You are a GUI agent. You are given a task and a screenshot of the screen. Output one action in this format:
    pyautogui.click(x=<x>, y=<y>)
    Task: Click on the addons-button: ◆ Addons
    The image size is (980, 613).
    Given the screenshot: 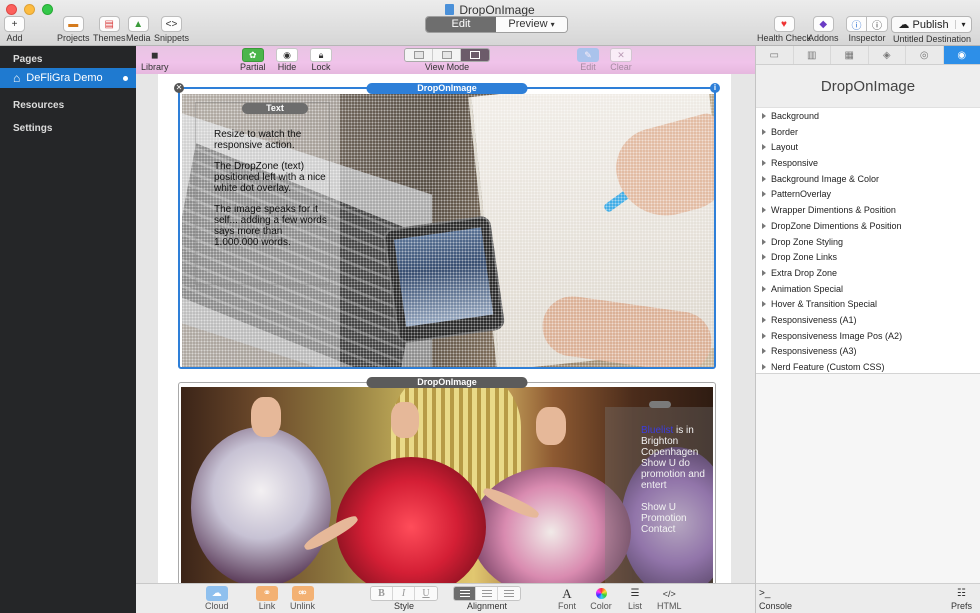 What is the action you would take?
    pyautogui.click(x=823, y=29)
    